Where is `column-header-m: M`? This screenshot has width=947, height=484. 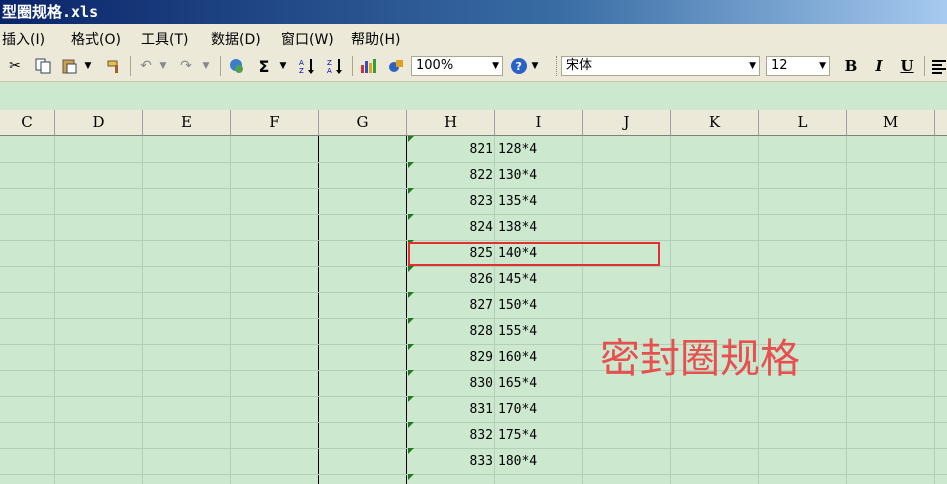 column-header-m: M is located at coordinates (891, 123).